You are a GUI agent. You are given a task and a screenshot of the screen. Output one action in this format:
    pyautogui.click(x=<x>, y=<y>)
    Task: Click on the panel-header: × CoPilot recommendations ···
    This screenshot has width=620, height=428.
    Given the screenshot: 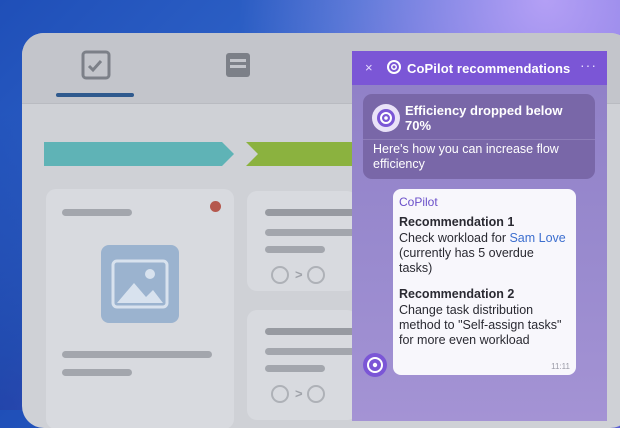 What is the action you would take?
    pyautogui.click(x=479, y=68)
    